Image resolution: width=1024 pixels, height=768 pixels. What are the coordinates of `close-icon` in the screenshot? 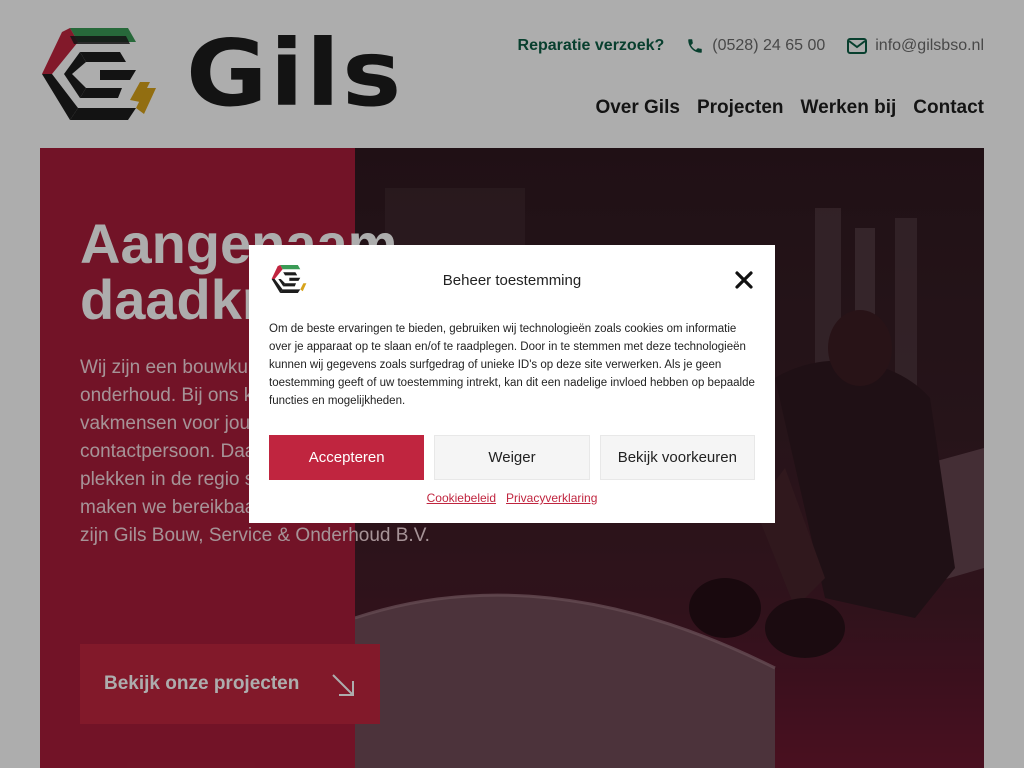 It's located at (744, 280).